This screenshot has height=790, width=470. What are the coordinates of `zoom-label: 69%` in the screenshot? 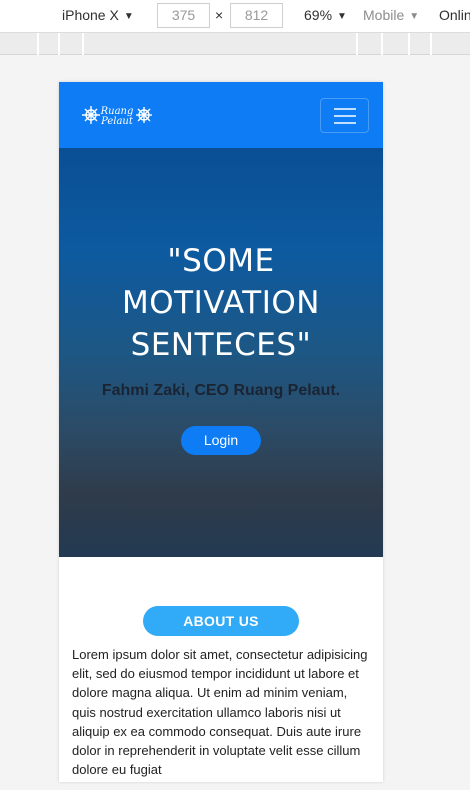 It's located at (318, 15).